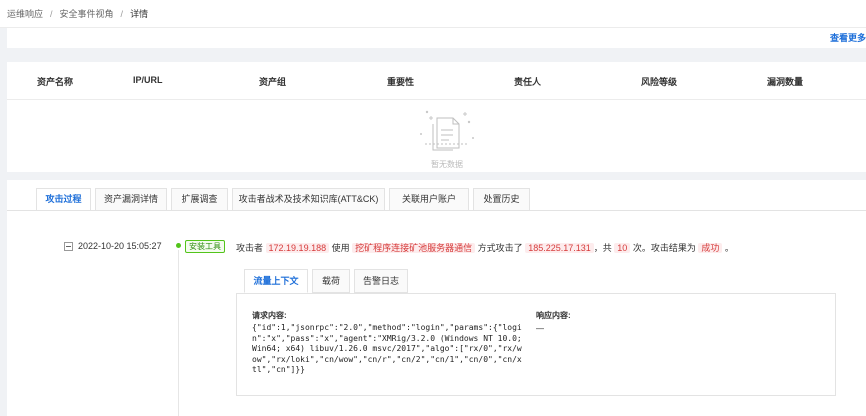  I want to click on attack-count: 10, so click(622, 248).